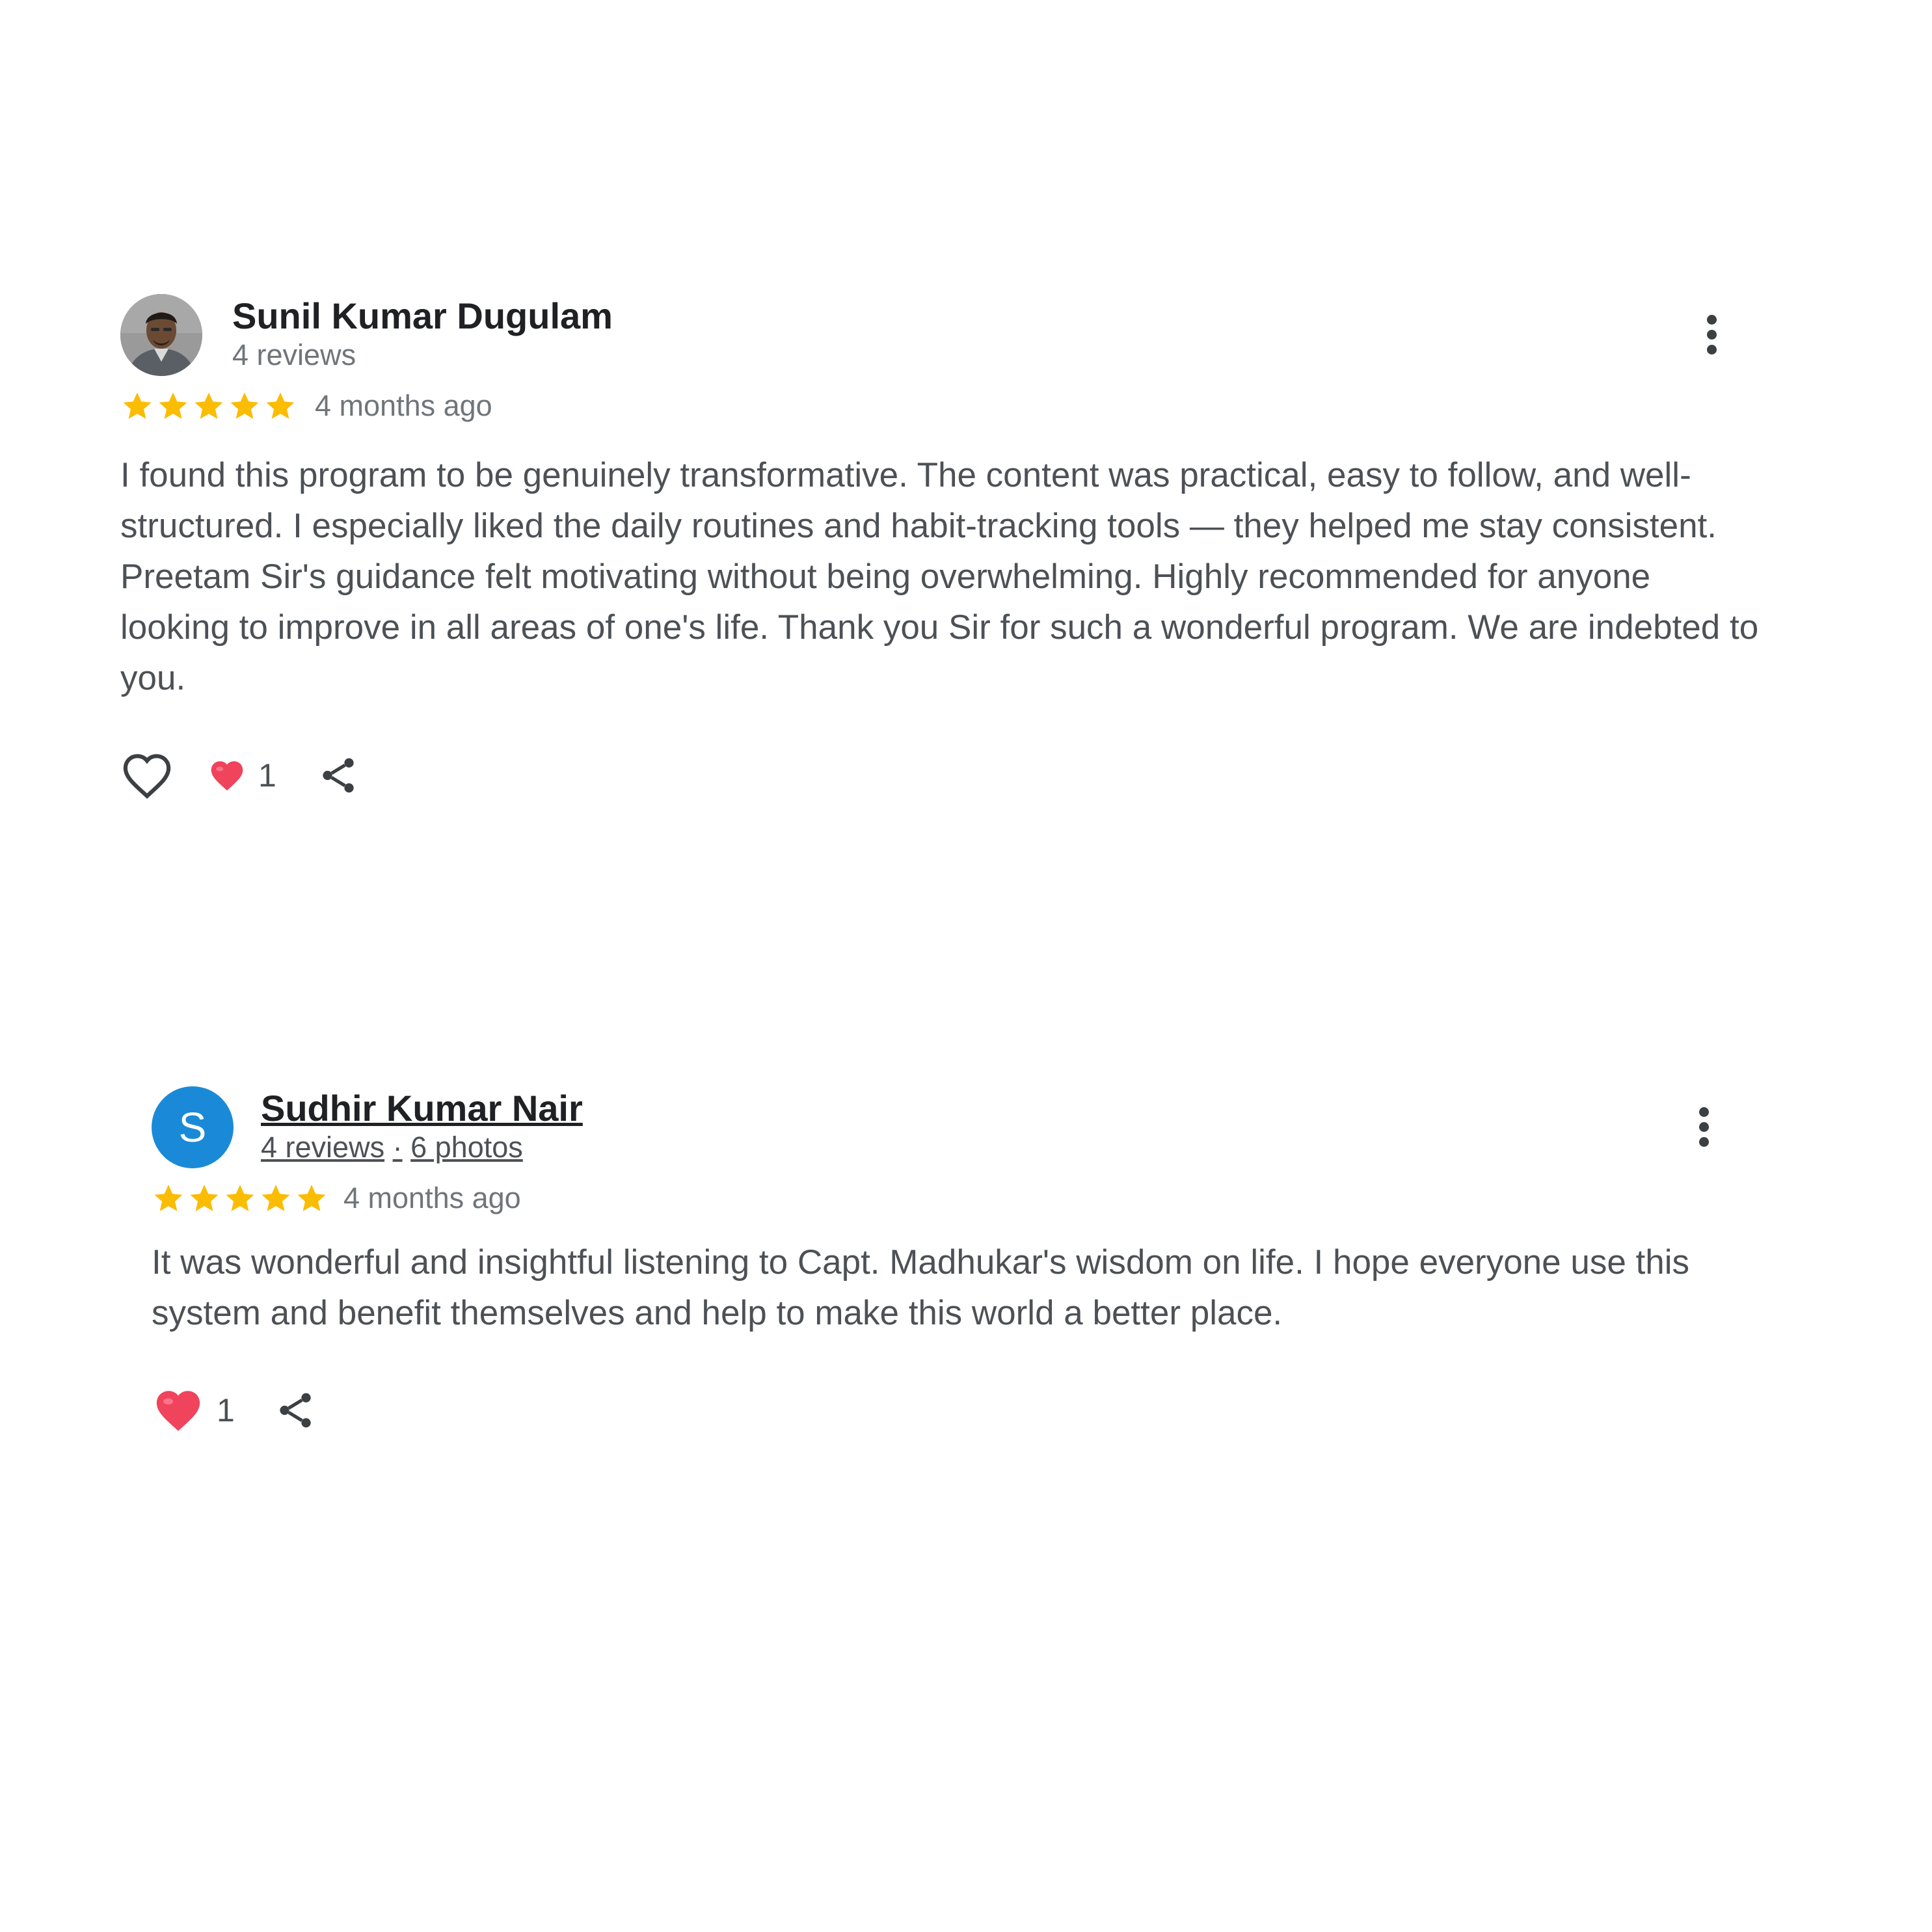 This screenshot has width=1932, height=1932. I want to click on author-meta: 4 reviews · 6 photos, so click(422, 1147).